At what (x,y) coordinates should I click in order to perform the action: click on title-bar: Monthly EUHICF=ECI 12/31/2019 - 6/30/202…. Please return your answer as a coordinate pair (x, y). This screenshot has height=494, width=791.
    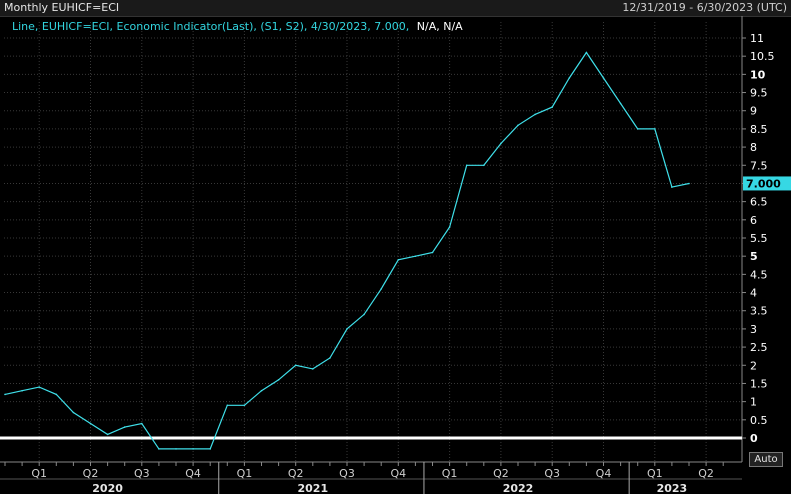
    Looking at the image, I should click on (395, 8).